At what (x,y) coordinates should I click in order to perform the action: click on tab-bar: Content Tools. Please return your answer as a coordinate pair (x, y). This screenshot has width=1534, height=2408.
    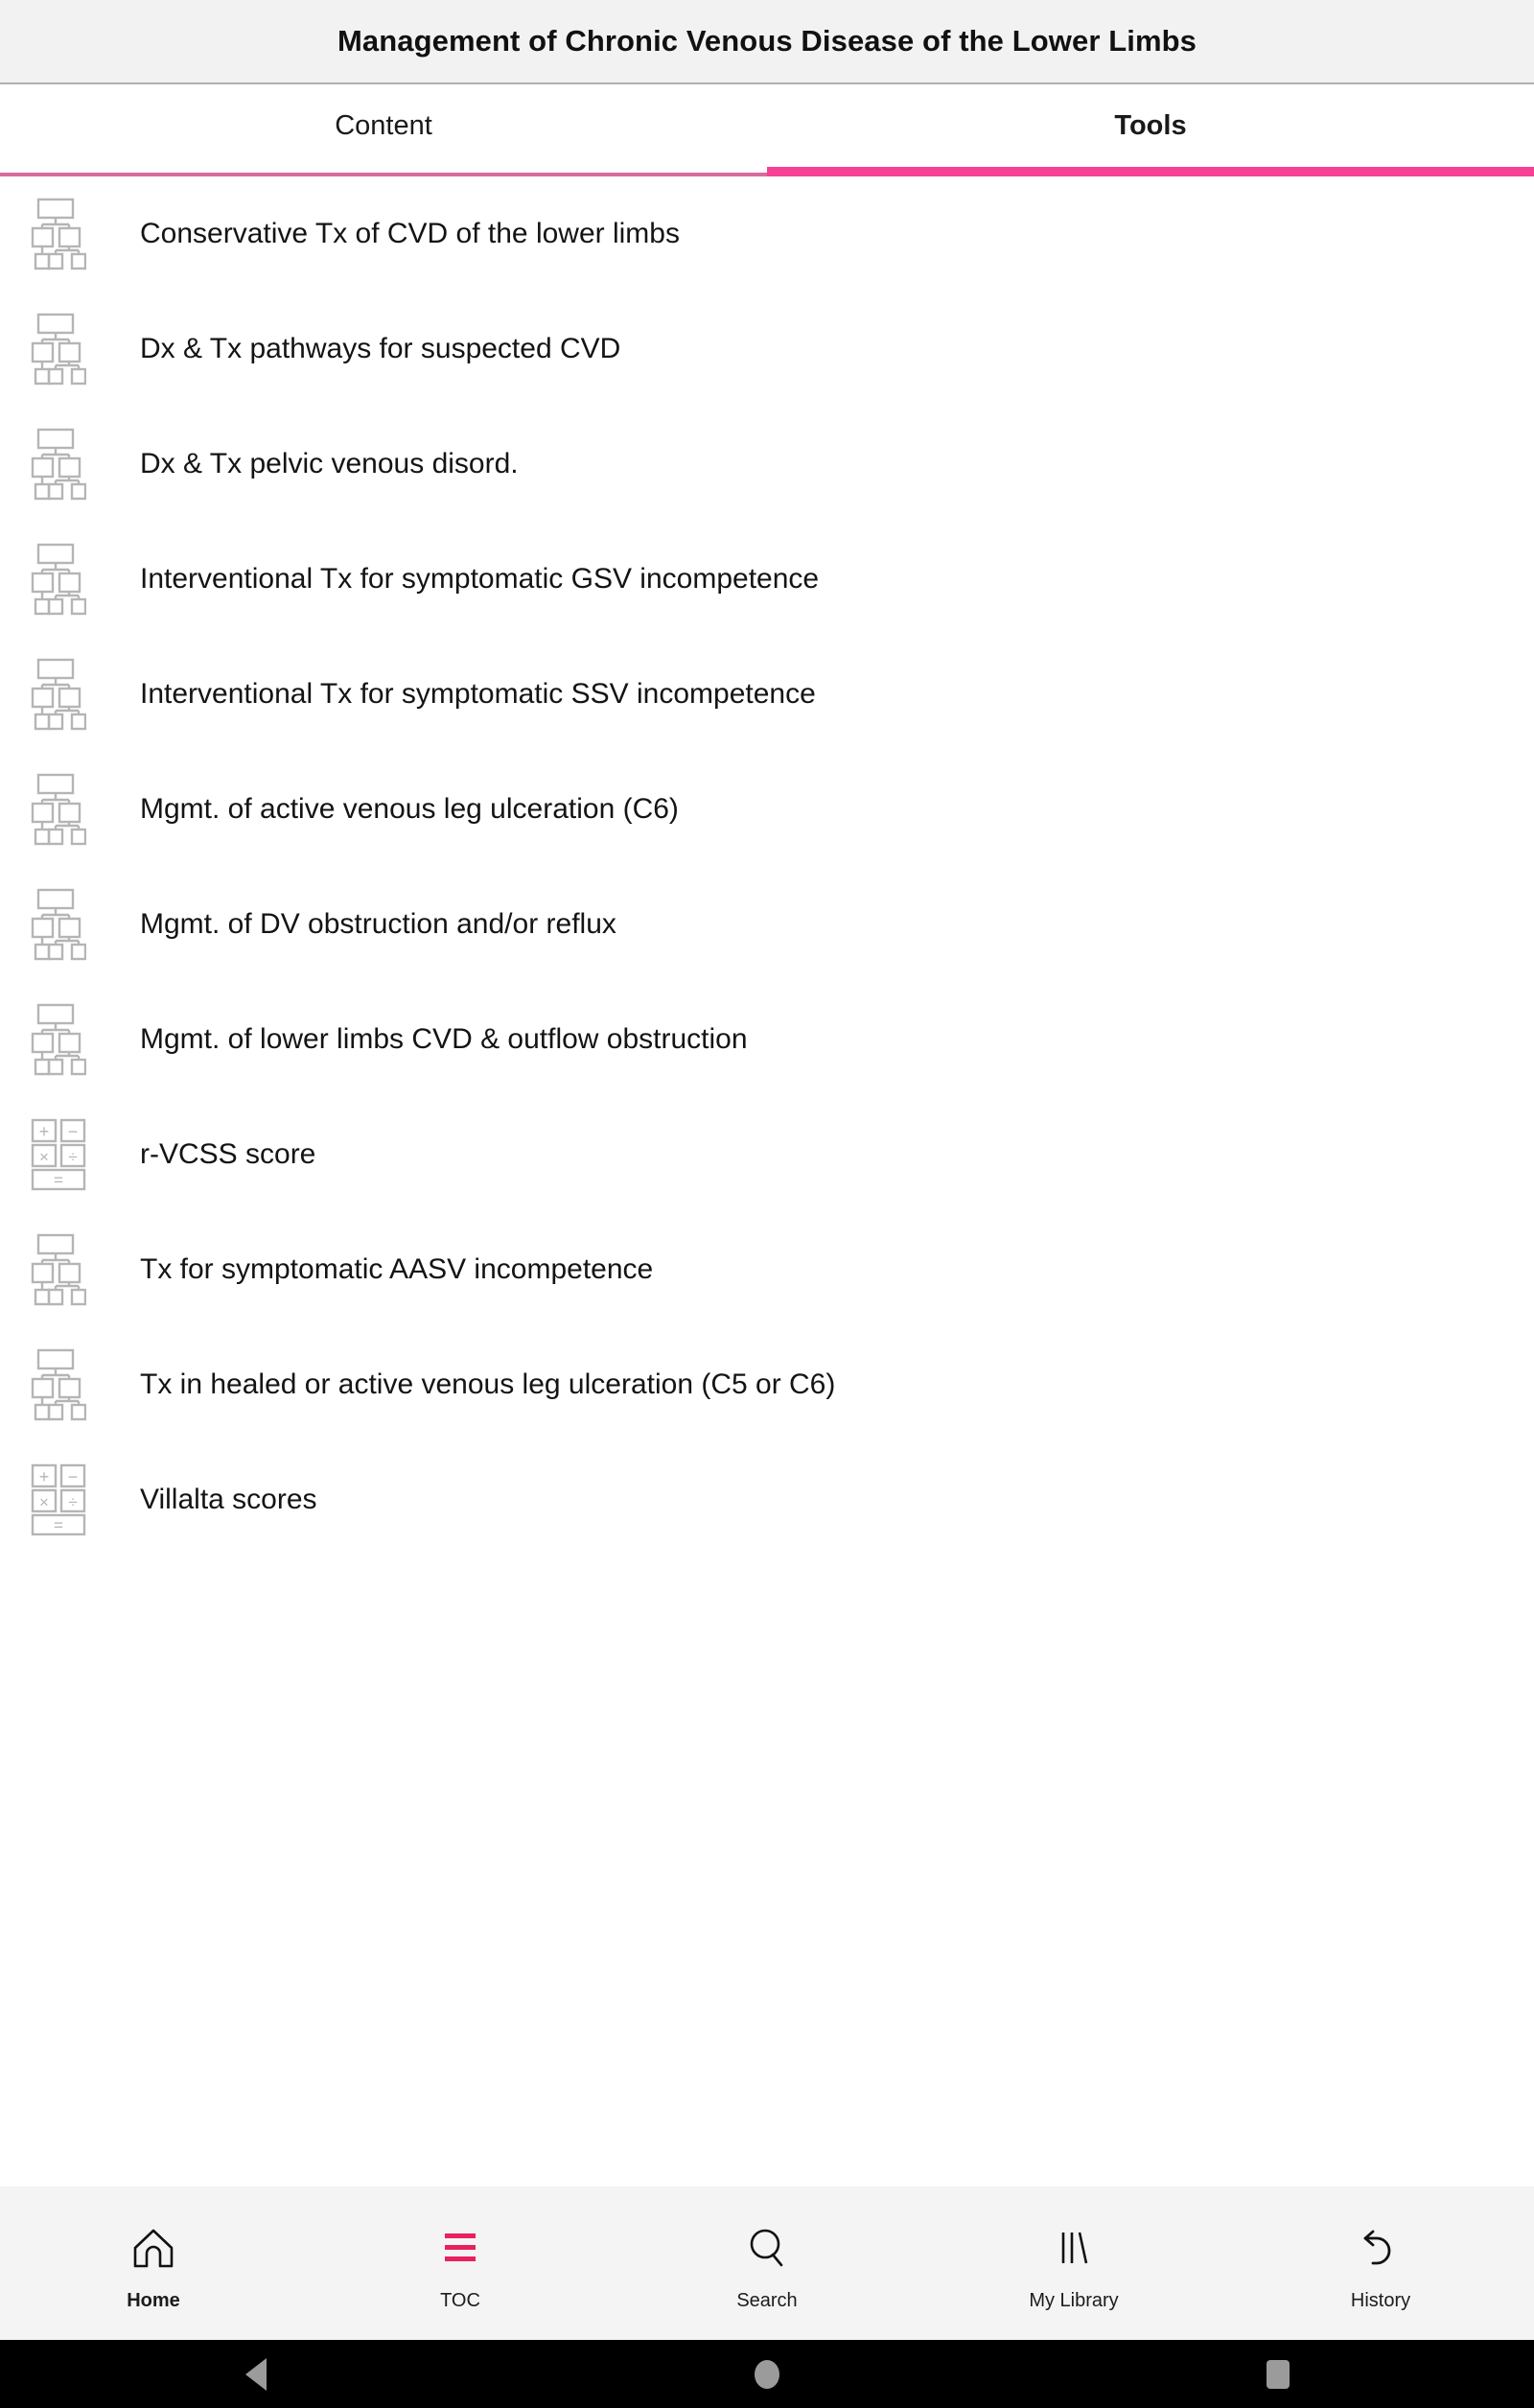
    Looking at the image, I should click on (767, 130).